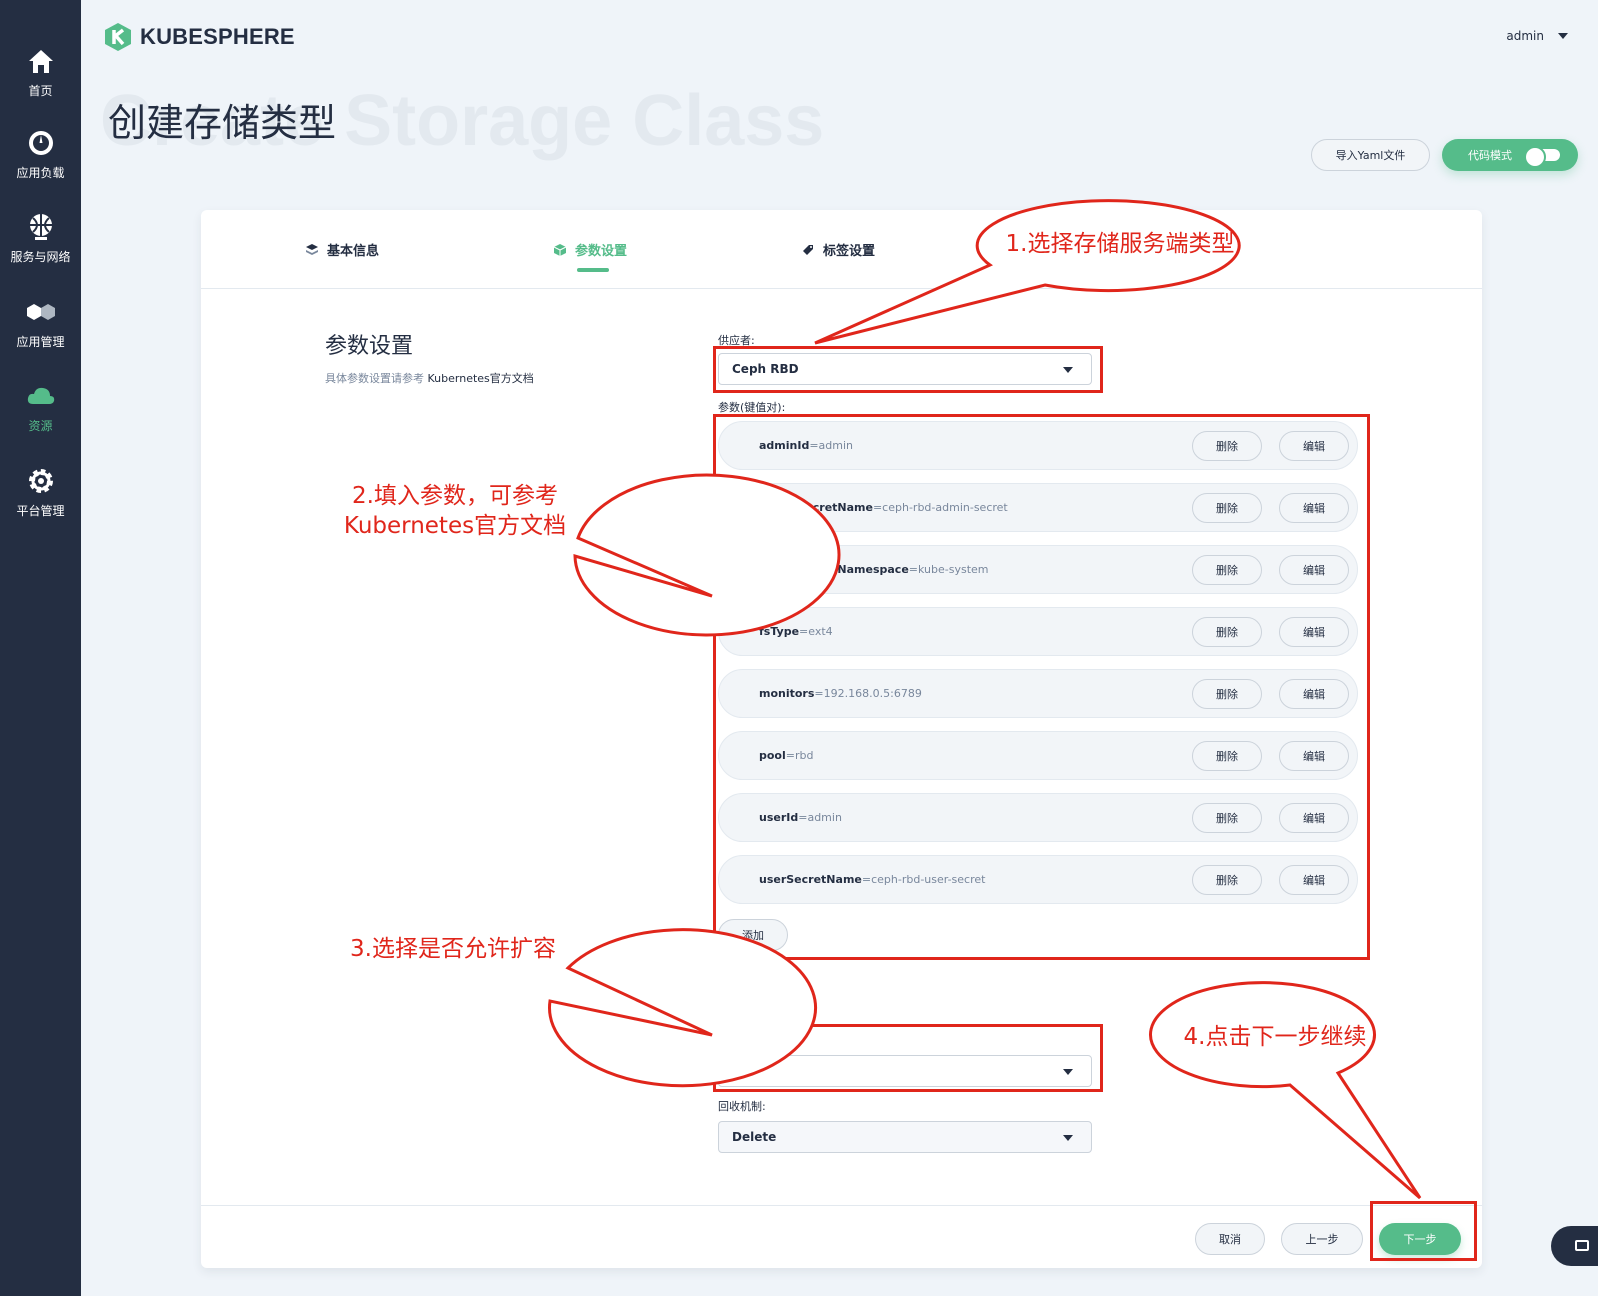 The height and width of the screenshot is (1296, 1598). I want to click on param-value: =ceph-rbd-user-secret, so click(923, 879).